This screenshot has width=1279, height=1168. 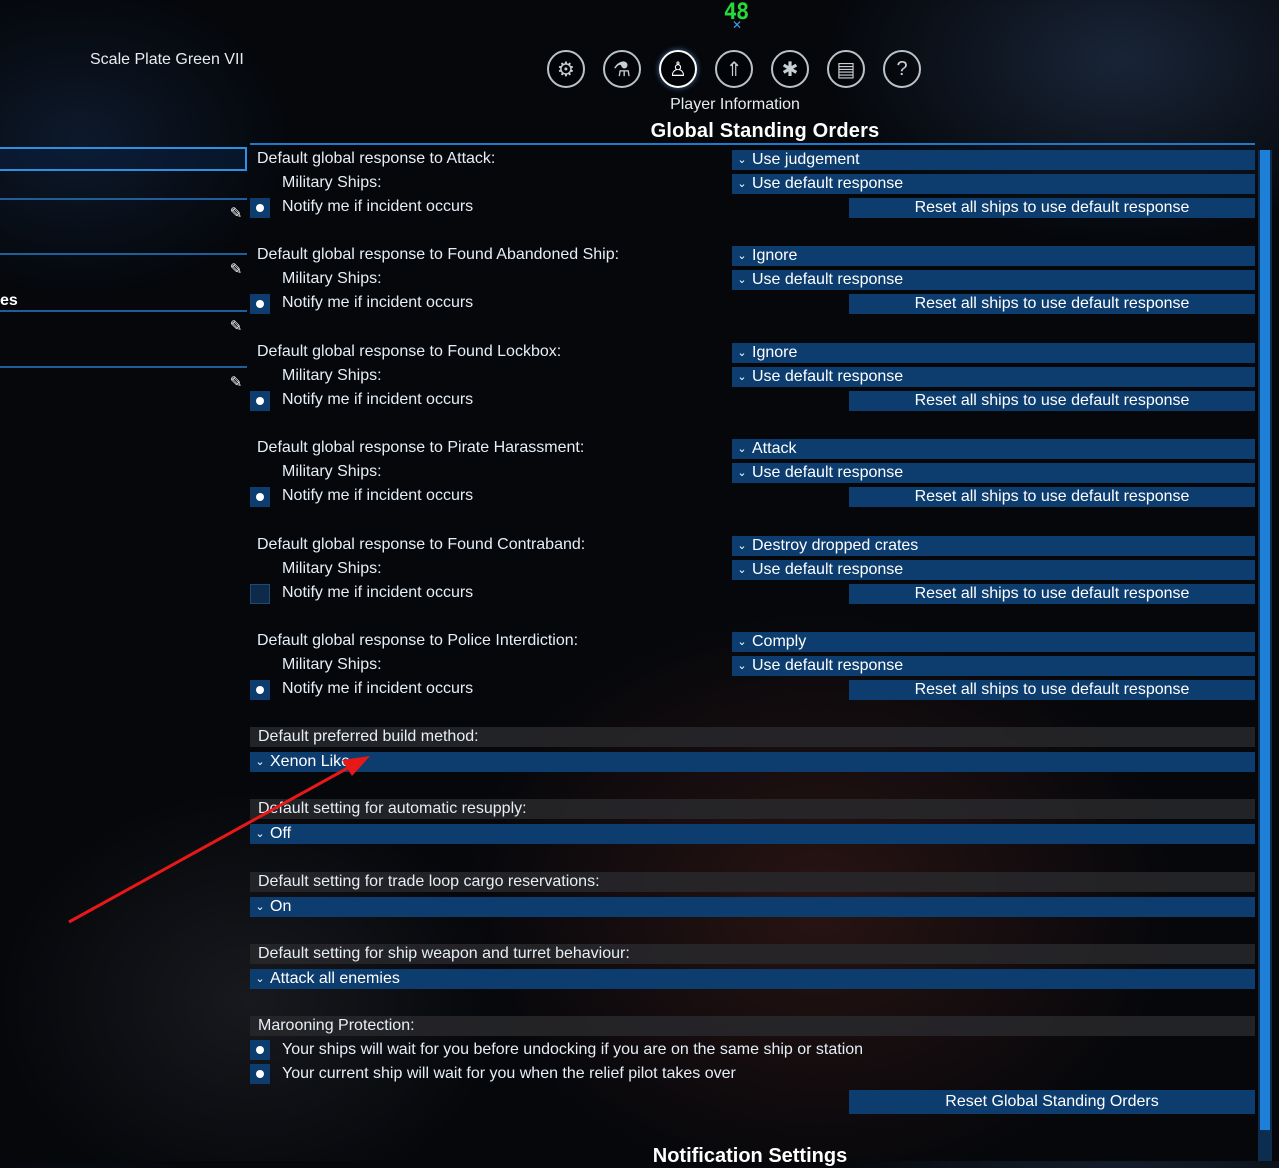 What do you see at coordinates (765, 131) in the screenshot?
I see `page-title: Global Standing Orders` at bounding box center [765, 131].